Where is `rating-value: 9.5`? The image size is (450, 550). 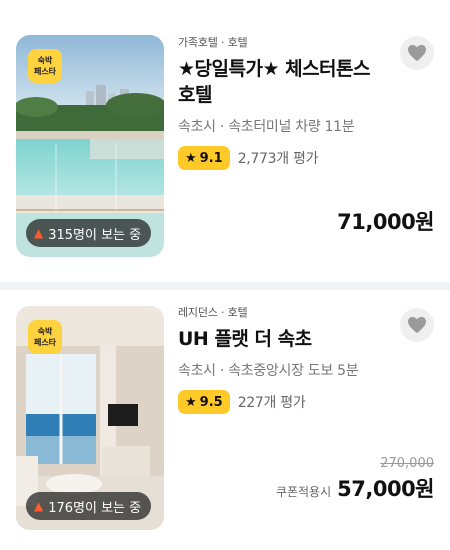 rating-value: 9.5 is located at coordinates (211, 402).